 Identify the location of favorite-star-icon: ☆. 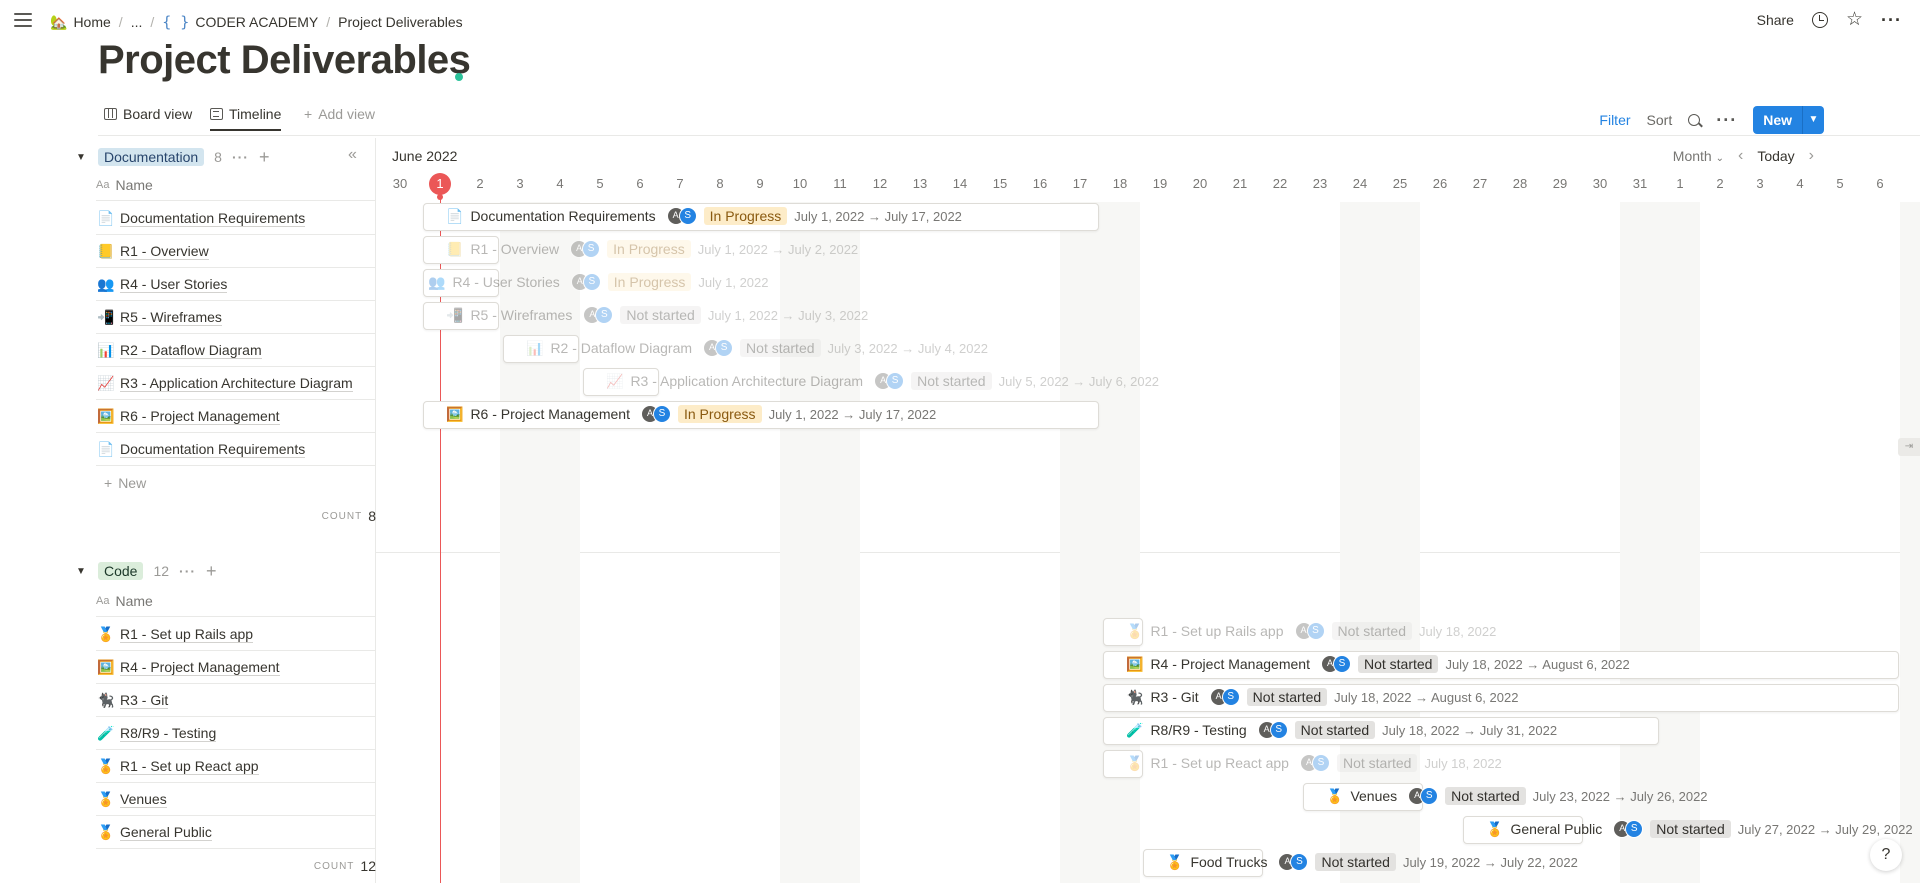
(1854, 19).